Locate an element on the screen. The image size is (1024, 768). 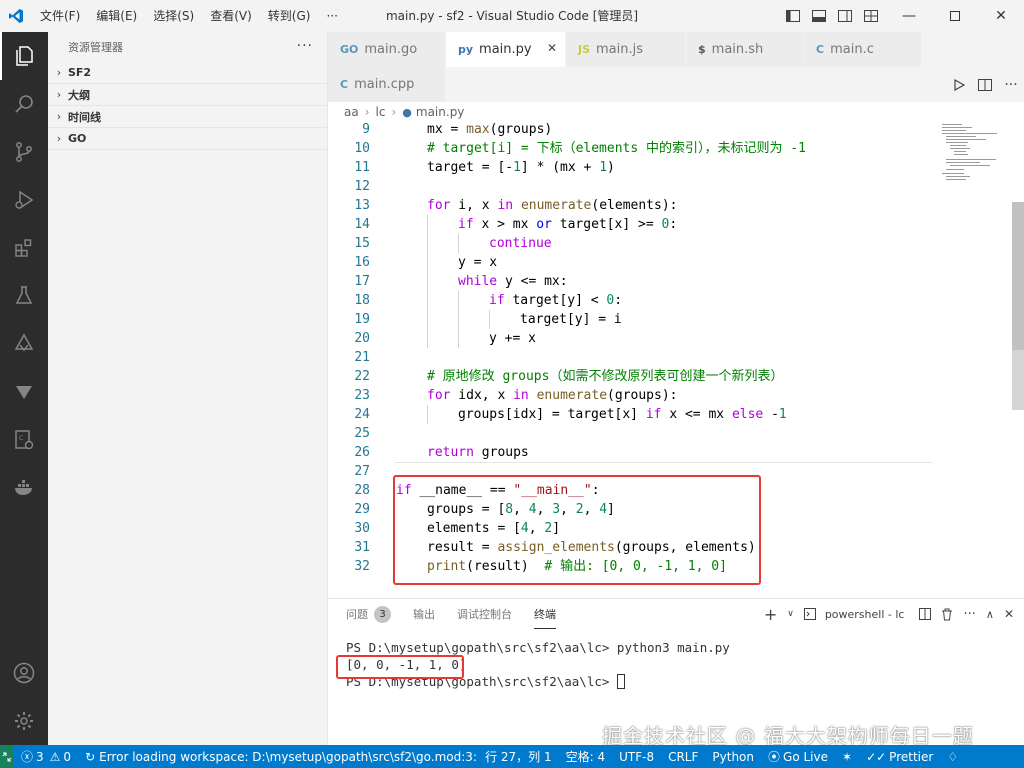
line-number: 23 is located at coordinates (362, 395).